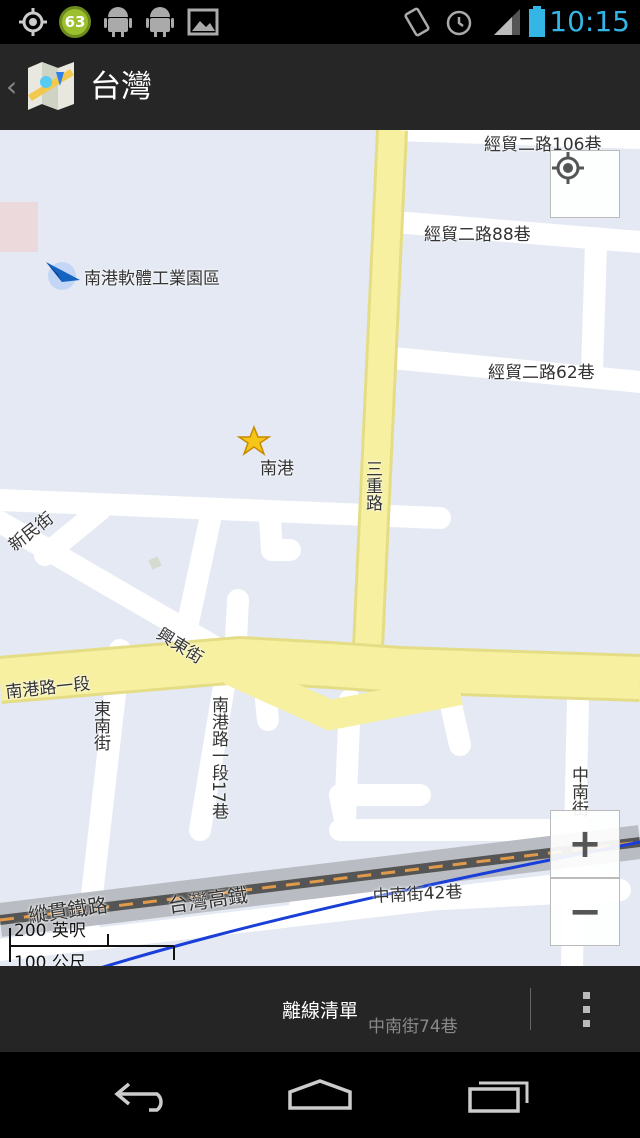 The height and width of the screenshot is (1138, 640). What do you see at coordinates (507, 22) in the screenshot?
I see `signal-icon` at bounding box center [507, 22].